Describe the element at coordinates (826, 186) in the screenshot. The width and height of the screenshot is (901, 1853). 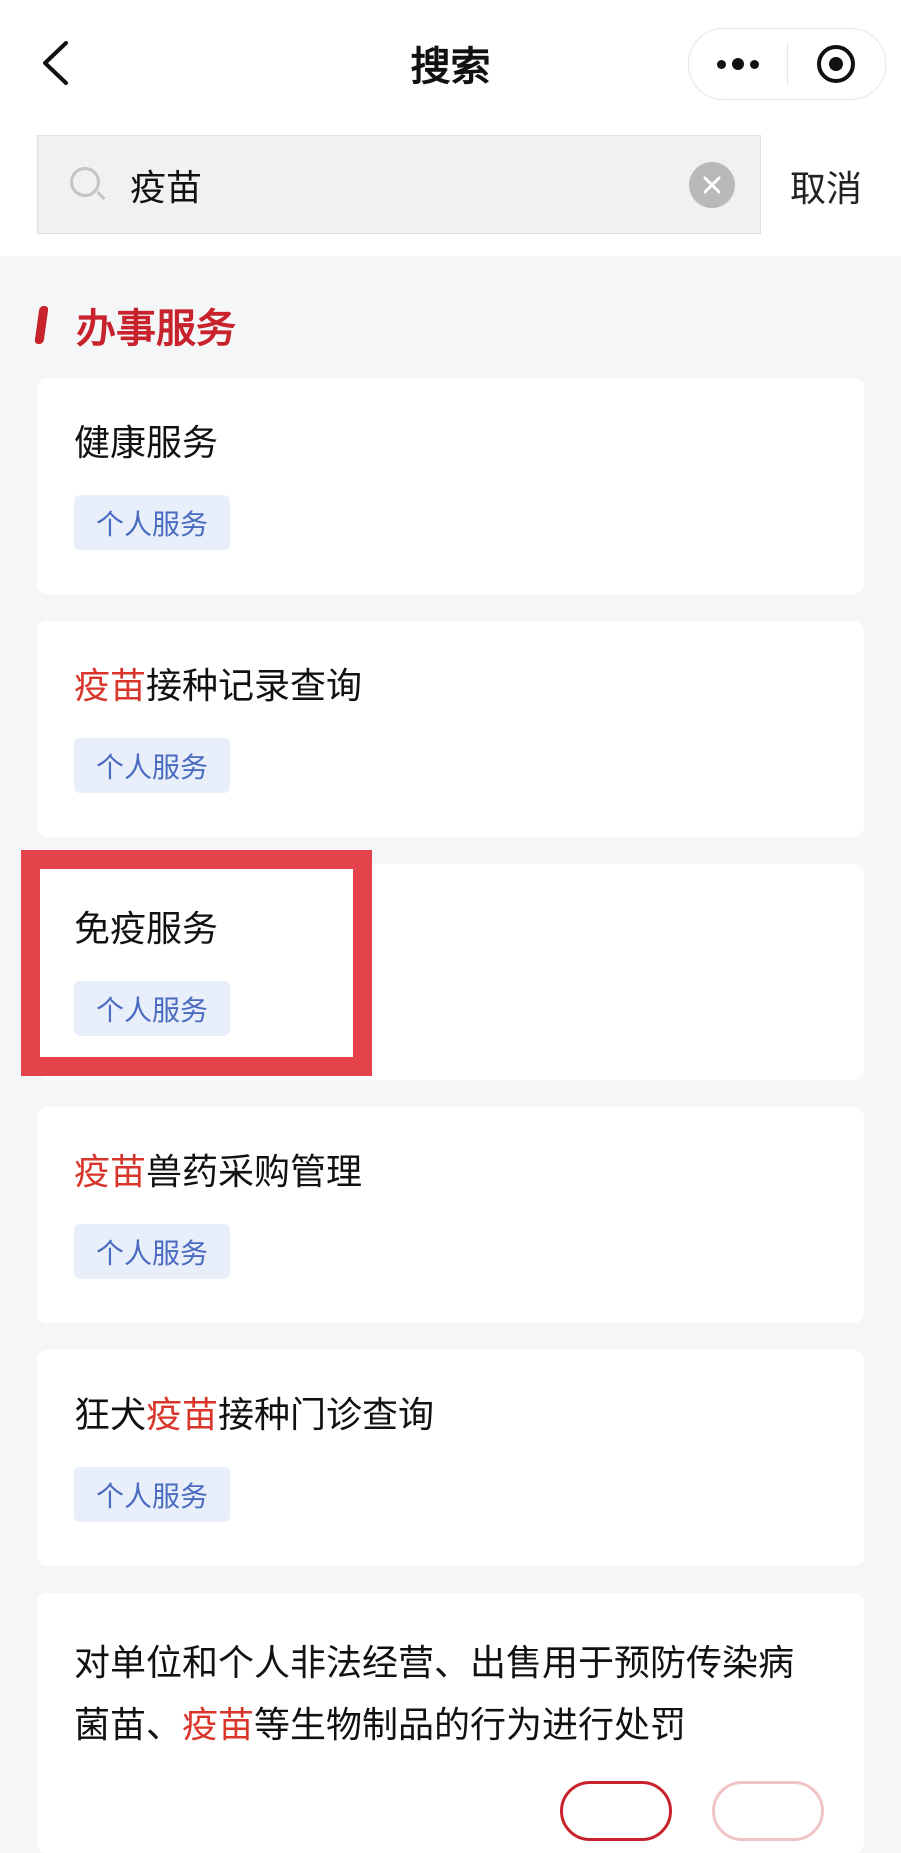
I see `cancel-button: 取消` at that location.